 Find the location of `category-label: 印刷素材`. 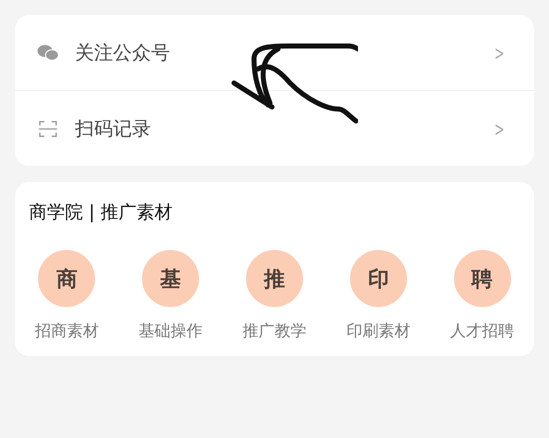

category-label: 印刷素材 is located at coordinates (378, 331).